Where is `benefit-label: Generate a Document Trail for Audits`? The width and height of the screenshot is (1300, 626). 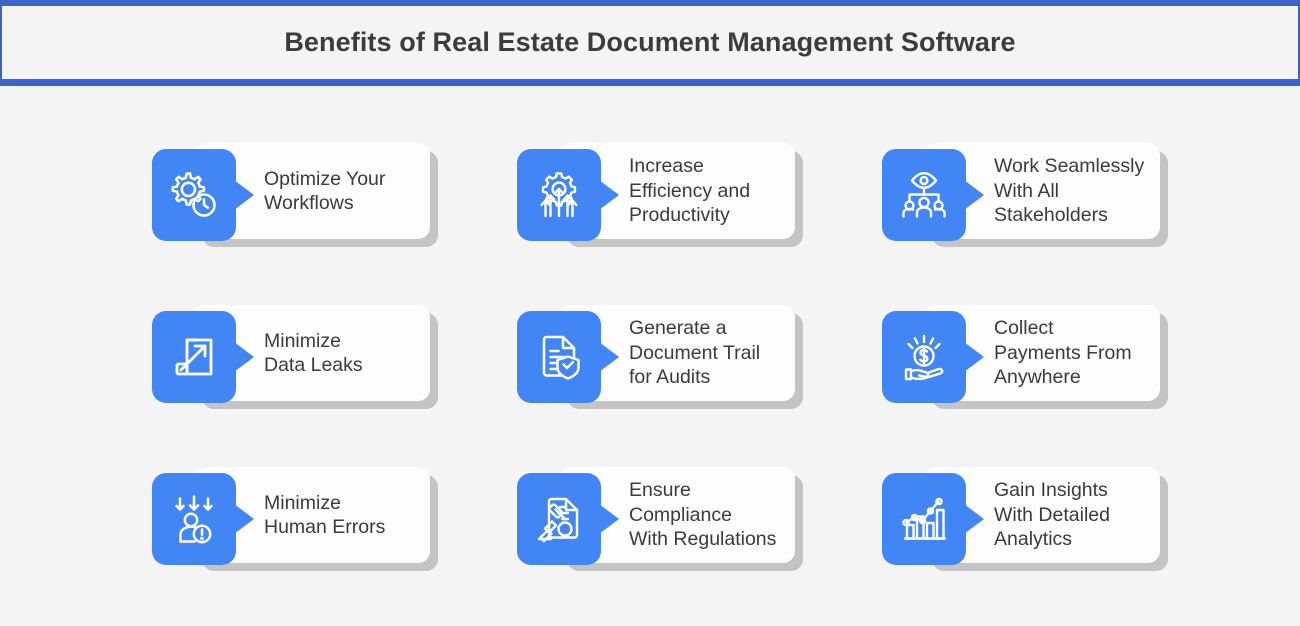 benefit-label: Generate a Document Trail for Audits is located at coordinates (695, 353).